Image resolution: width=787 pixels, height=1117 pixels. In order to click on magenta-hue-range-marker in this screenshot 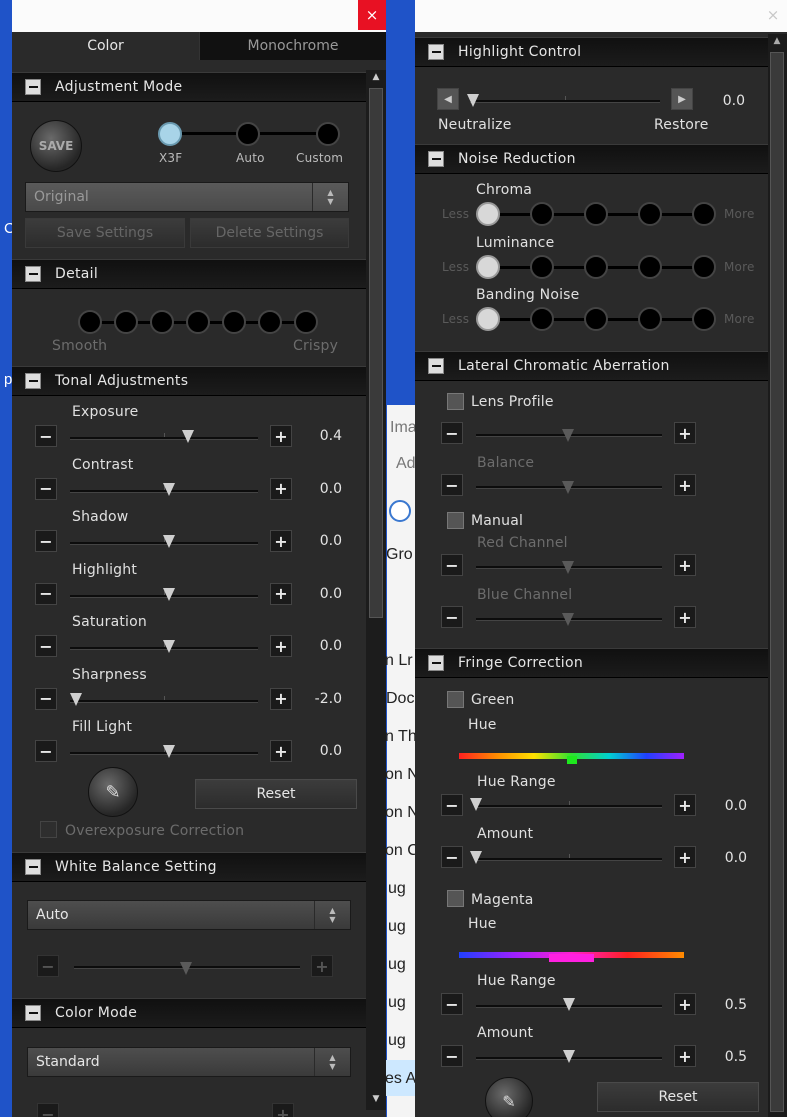, I will do `click(571, 958)`.